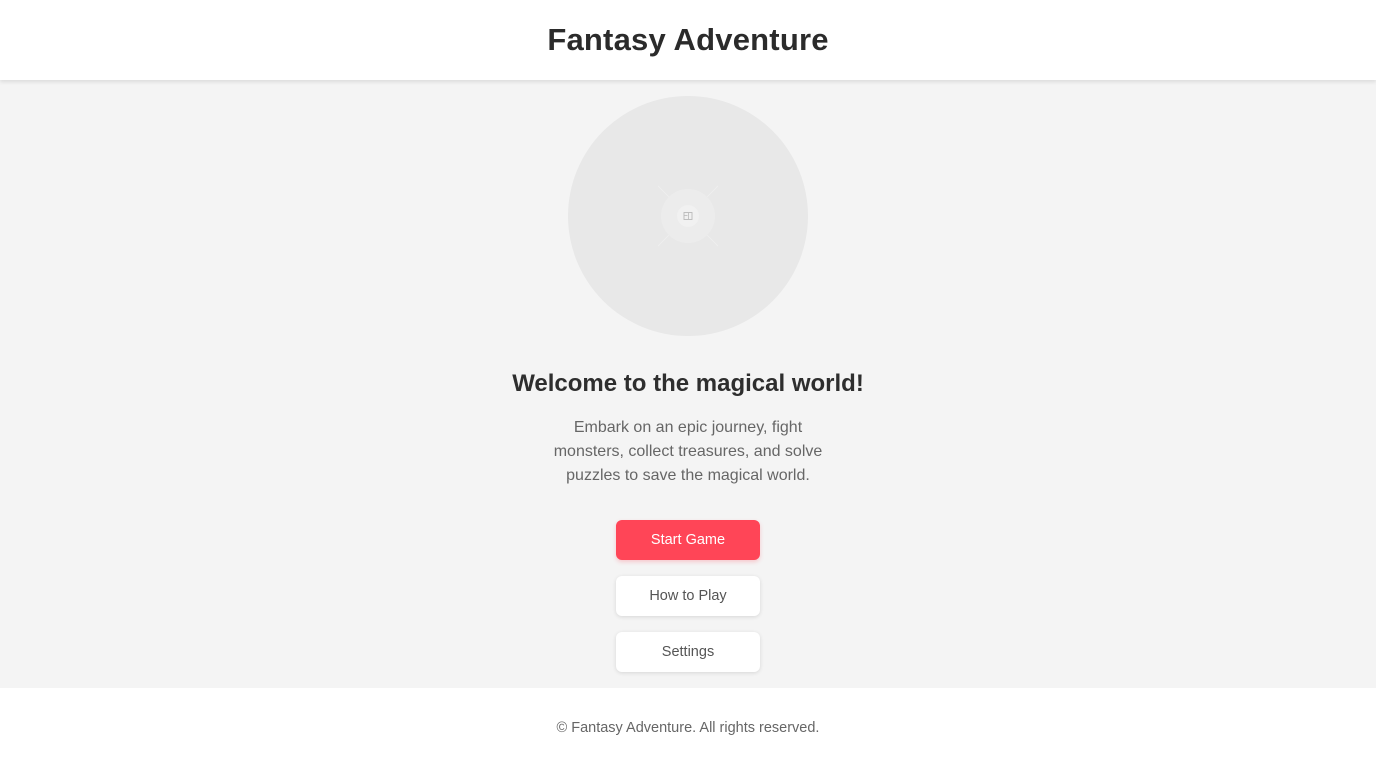 The height and width of the screenshot is (768, 1376). I want to click on start-game-button: Start Game, so click(688, 540).